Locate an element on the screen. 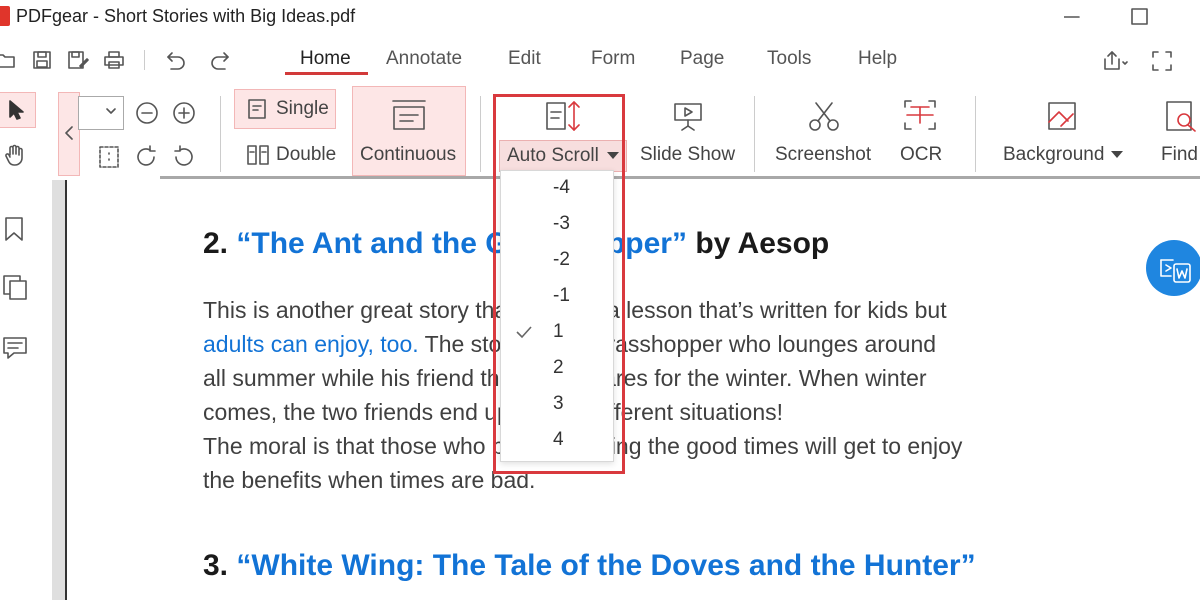  find-icon is located at coordinates (1182, 116).